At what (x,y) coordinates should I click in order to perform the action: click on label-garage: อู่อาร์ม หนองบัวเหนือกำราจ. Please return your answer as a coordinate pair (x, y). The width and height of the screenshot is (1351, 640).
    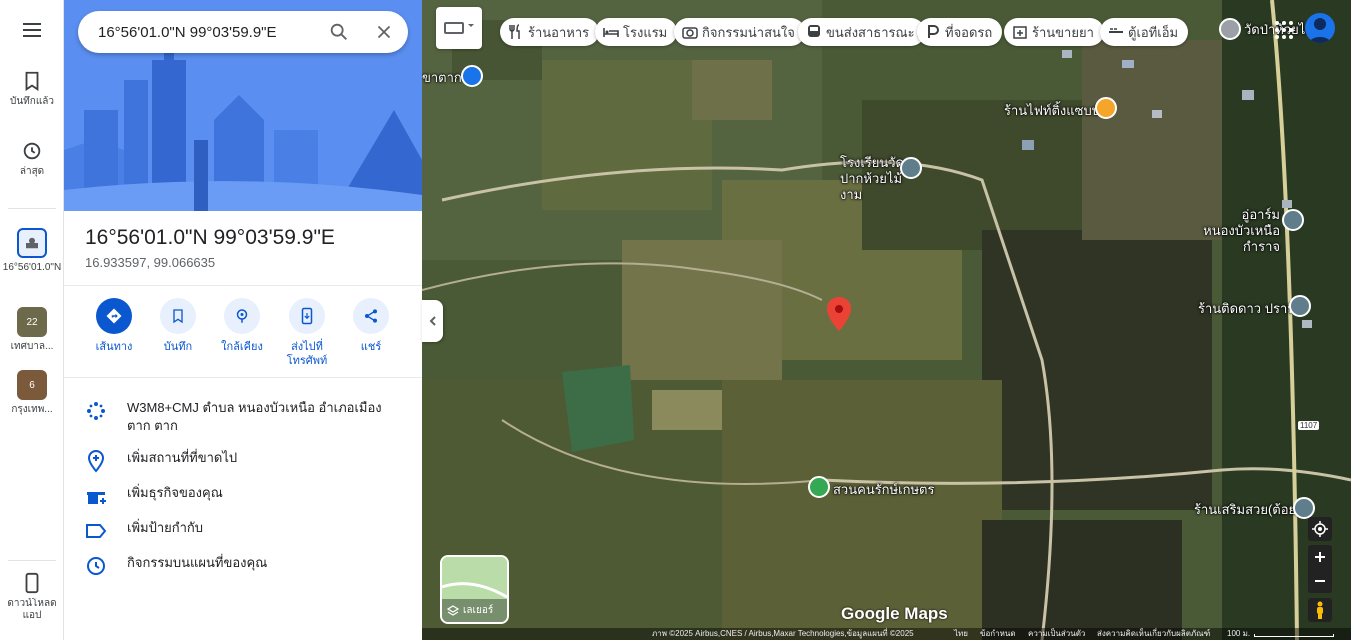
    Looking at the image, I should click on (1241, 230).